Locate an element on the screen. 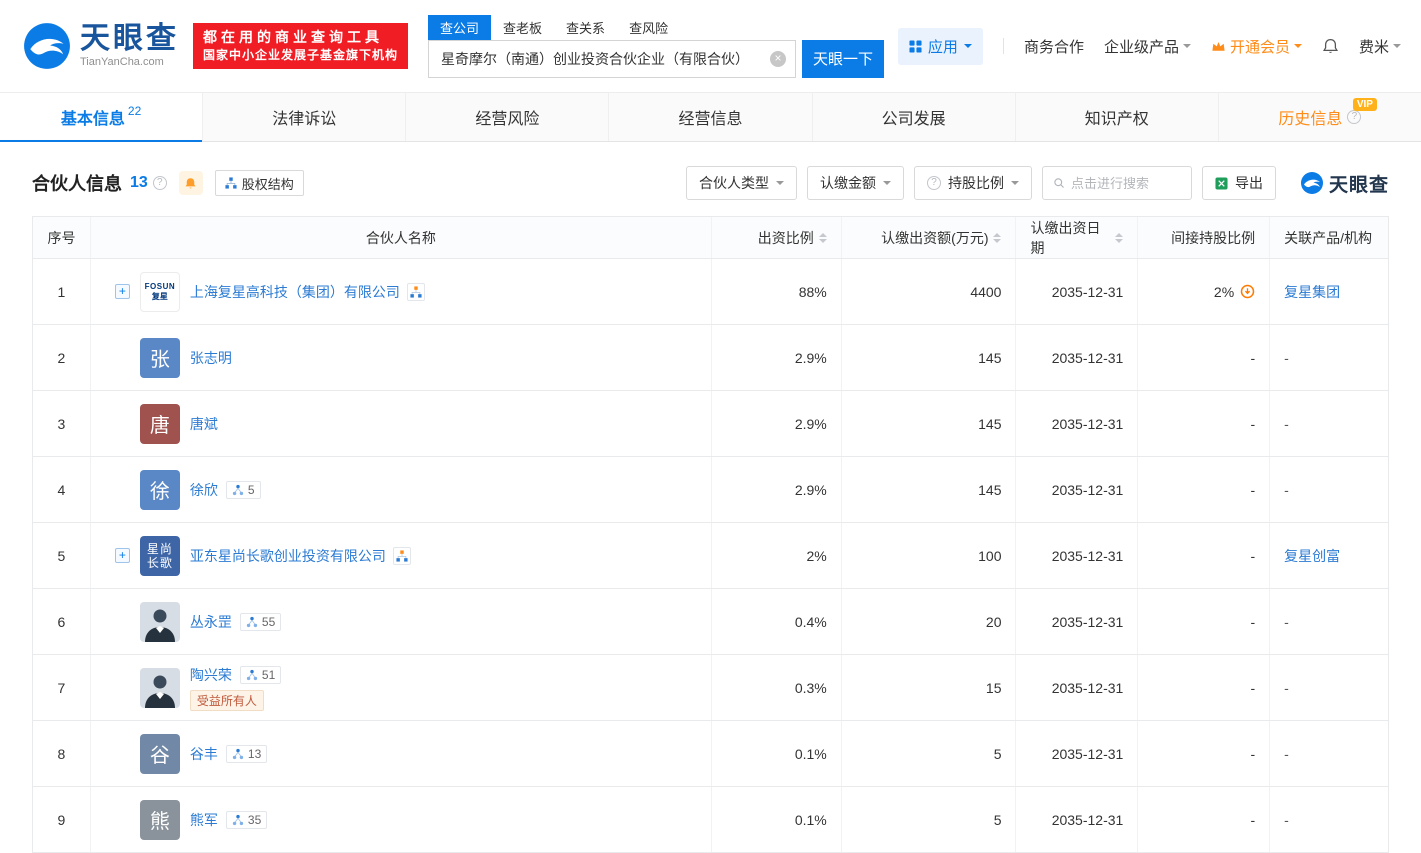  related-product-link: 复星创富 is located at coordinates (1312, 556).